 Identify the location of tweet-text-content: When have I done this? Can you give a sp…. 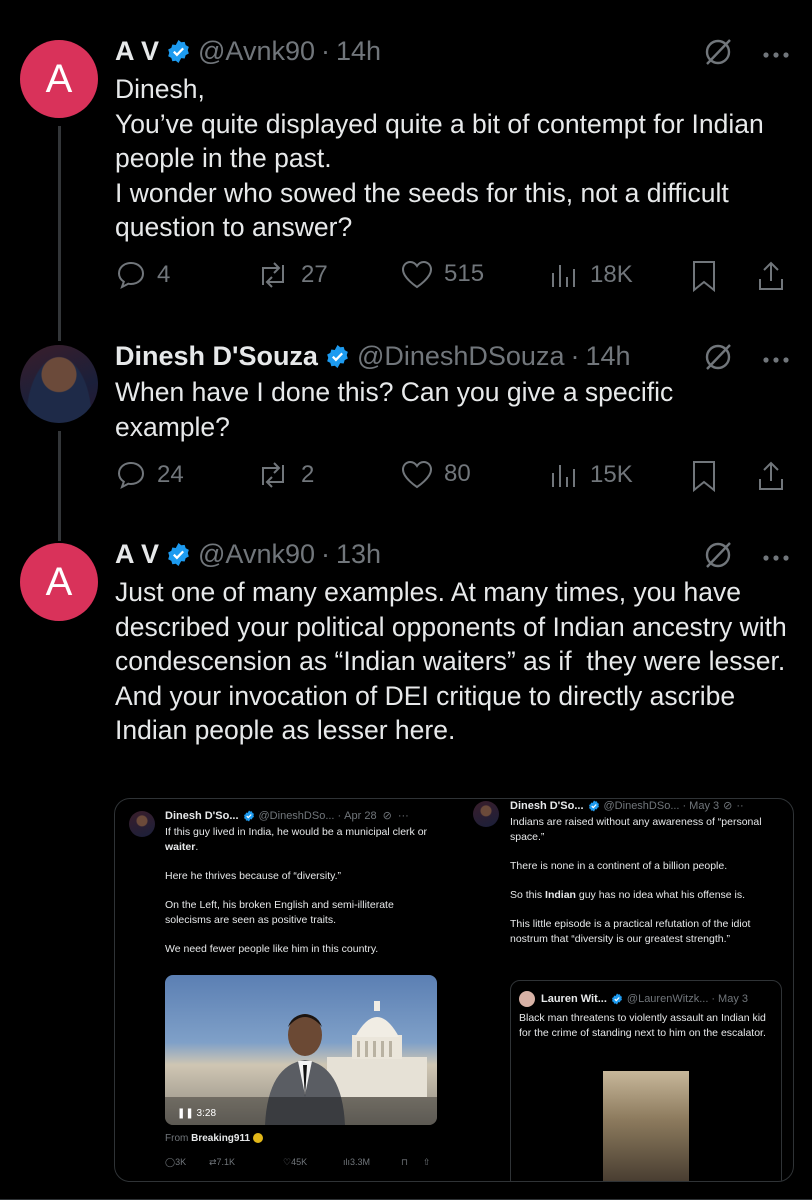
(398, 409).